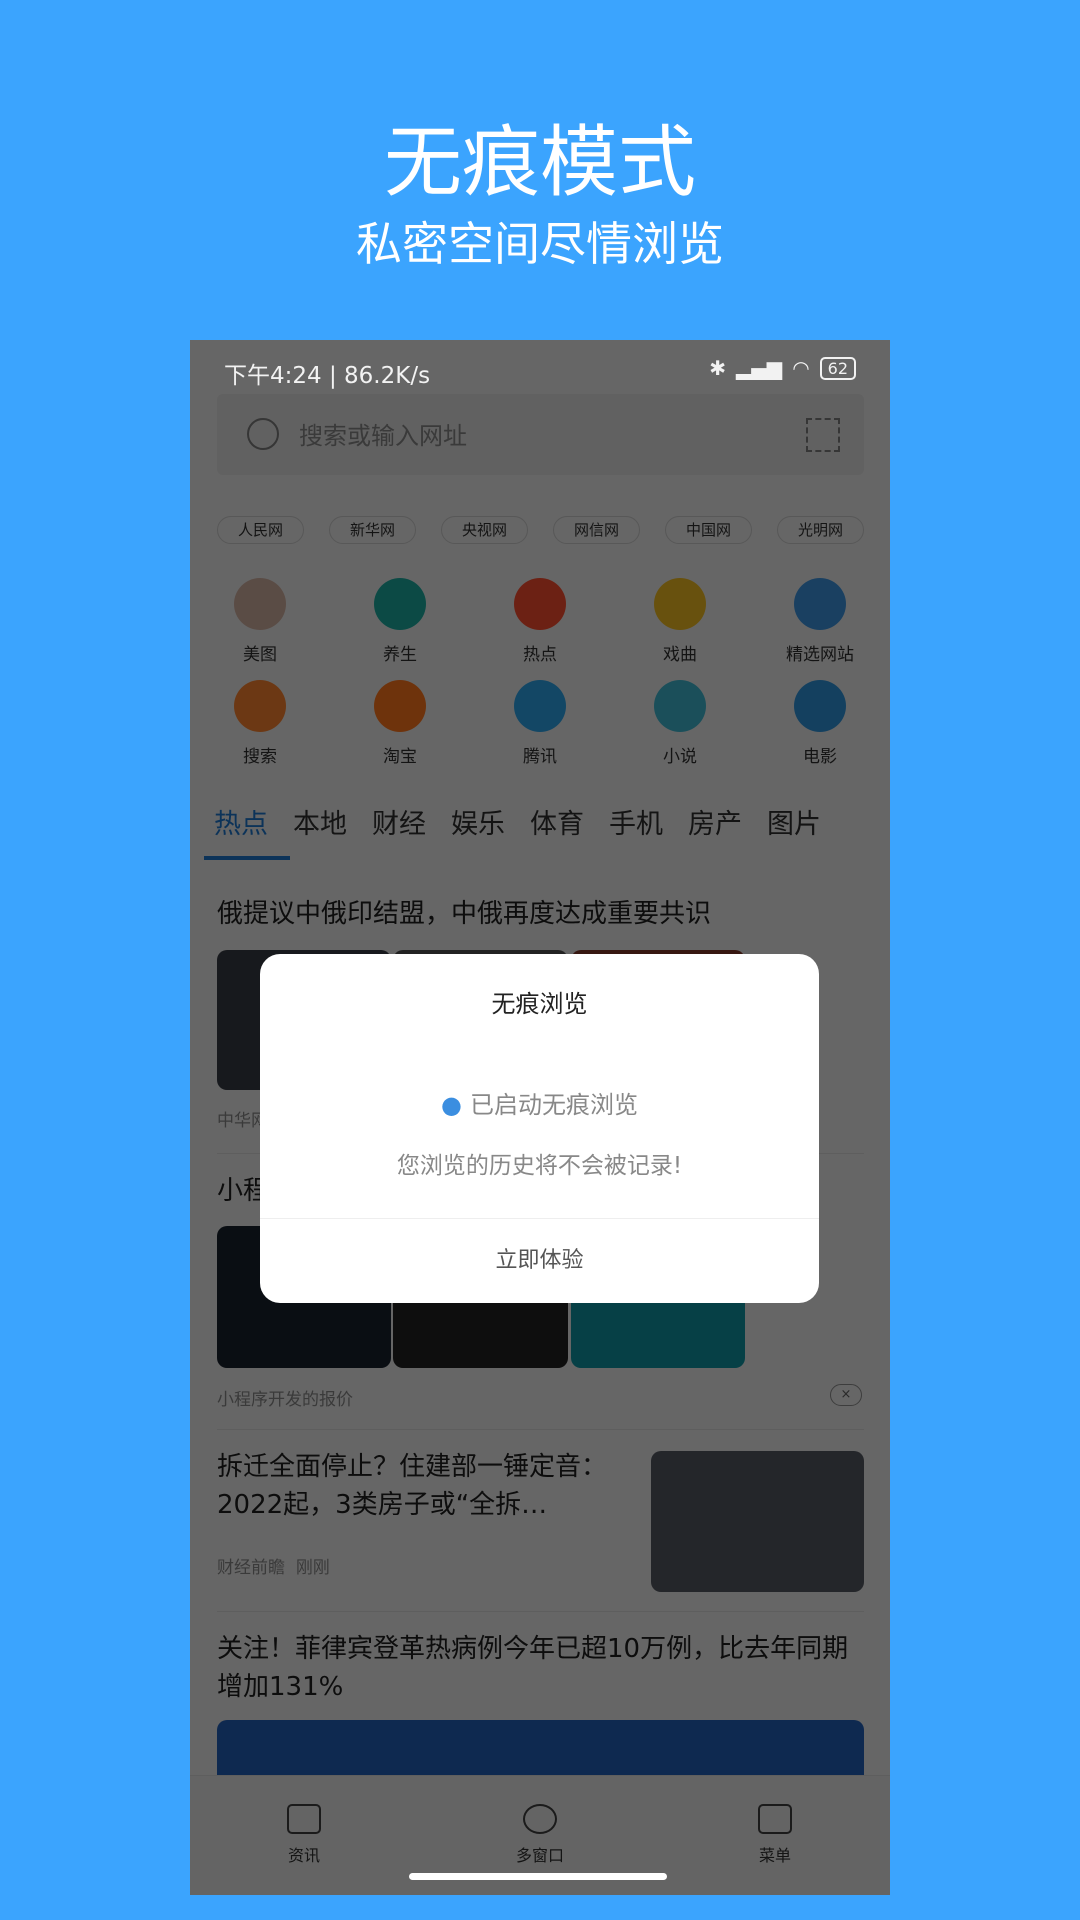  I want to click on shortcut-label: 腾讯, so click(540, 757).